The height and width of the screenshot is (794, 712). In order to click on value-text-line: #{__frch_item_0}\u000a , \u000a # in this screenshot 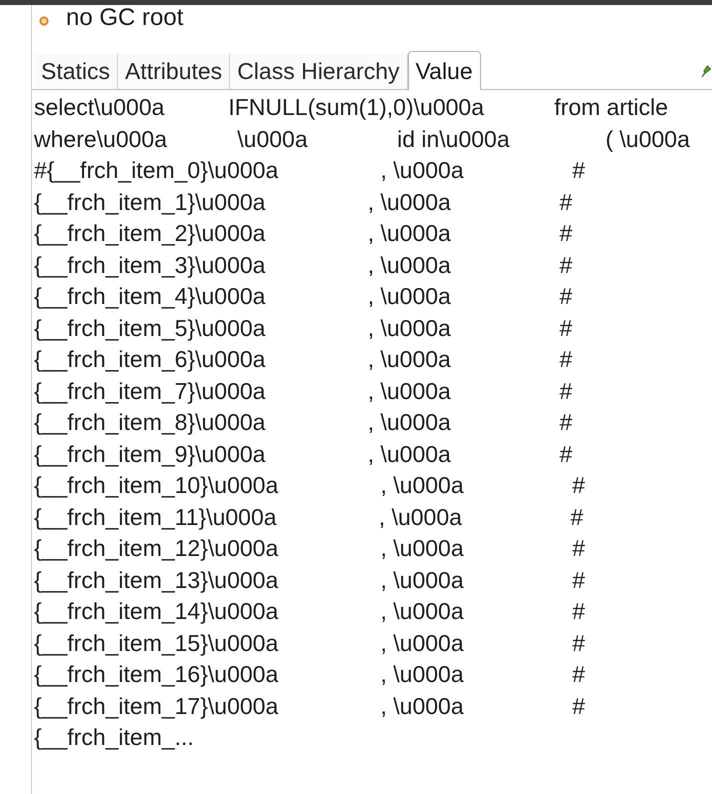, I will do `click(310, 170)`.